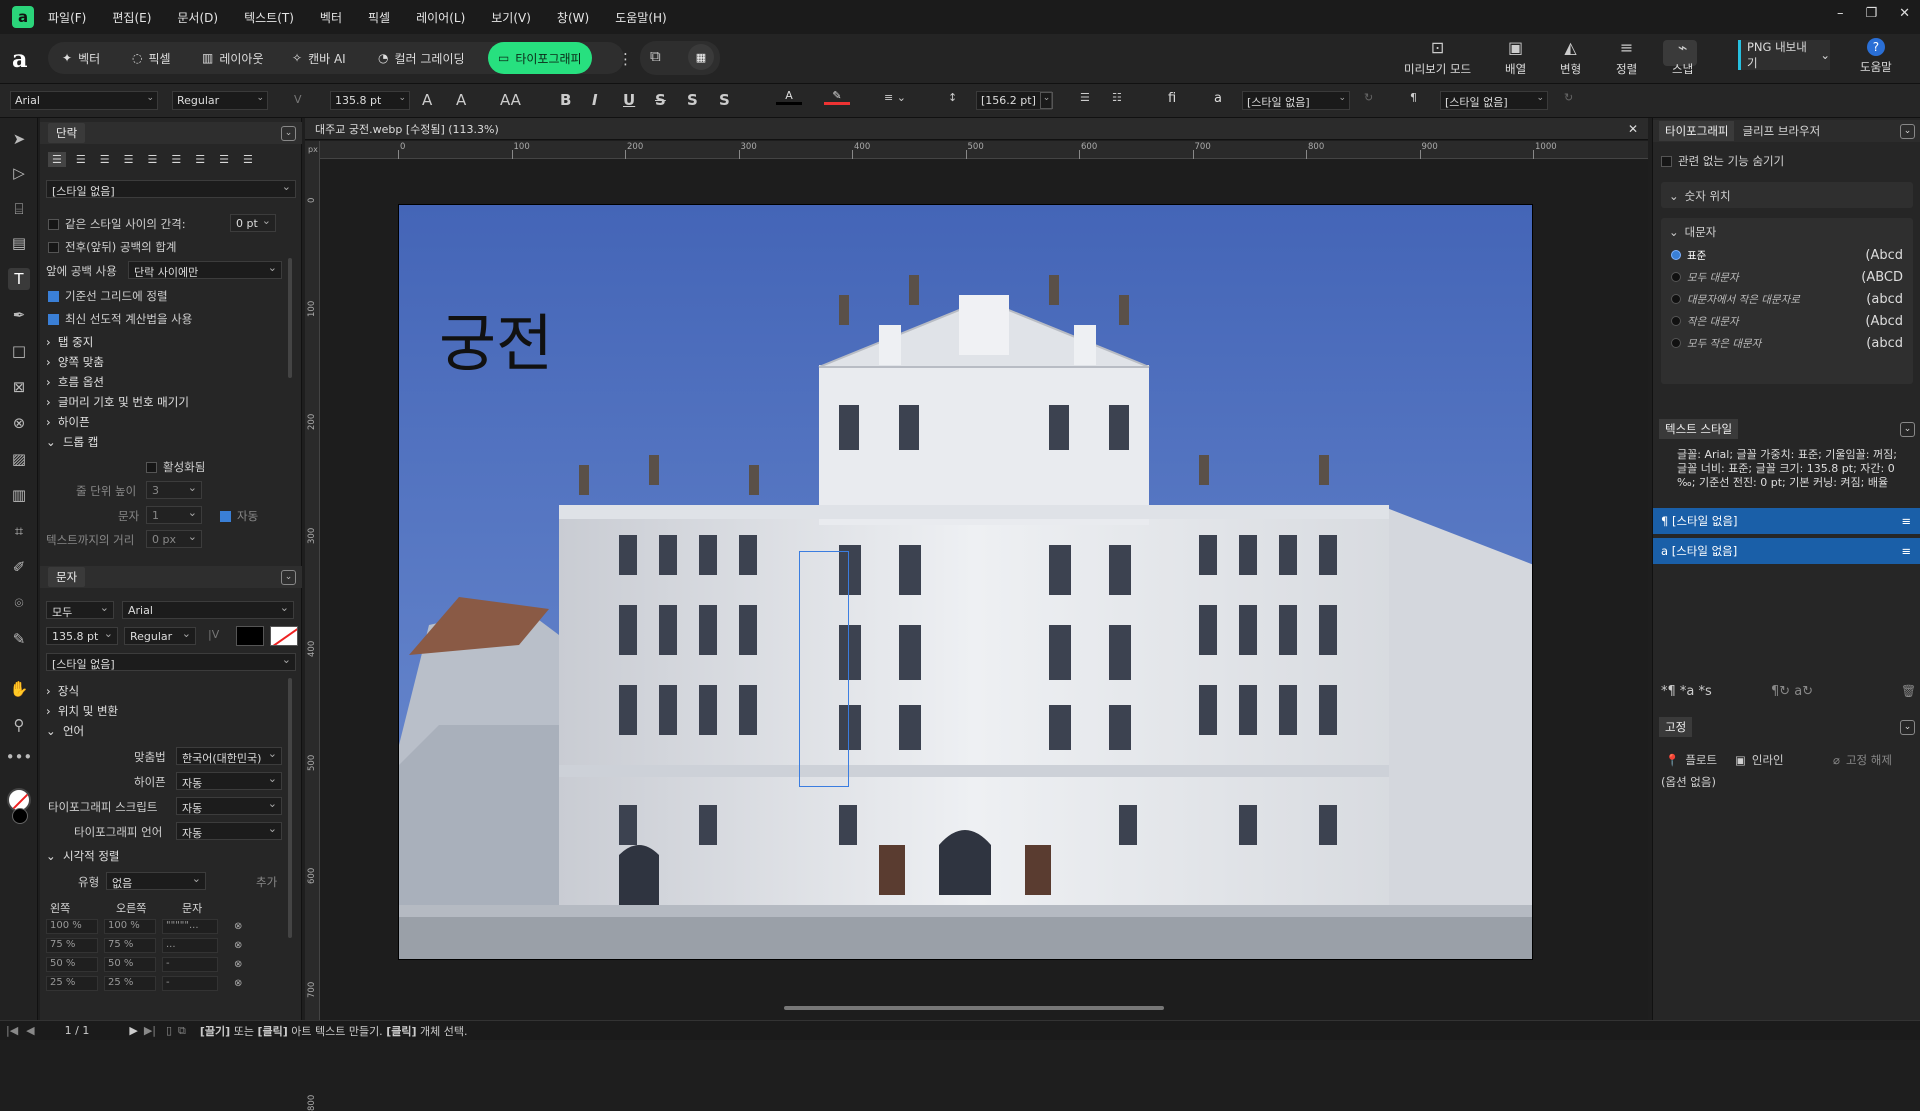 Image resolution: width=1920 pixels, height=1111 pixels. I want to click on picker-tool-icon: ✐, so click(19, 567).